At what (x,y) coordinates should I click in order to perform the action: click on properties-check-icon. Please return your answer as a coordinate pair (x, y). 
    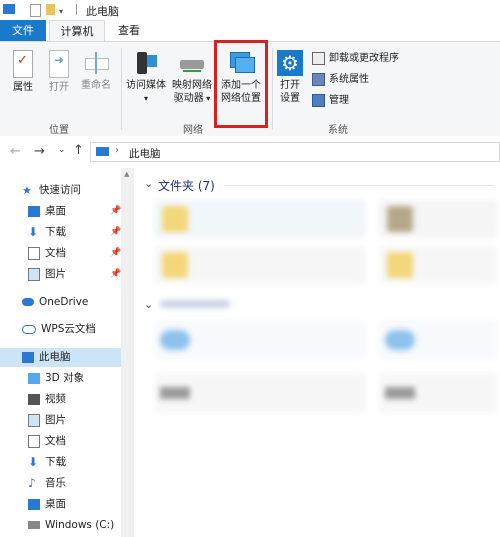
    Looking at the image, I should click on (35, 10).